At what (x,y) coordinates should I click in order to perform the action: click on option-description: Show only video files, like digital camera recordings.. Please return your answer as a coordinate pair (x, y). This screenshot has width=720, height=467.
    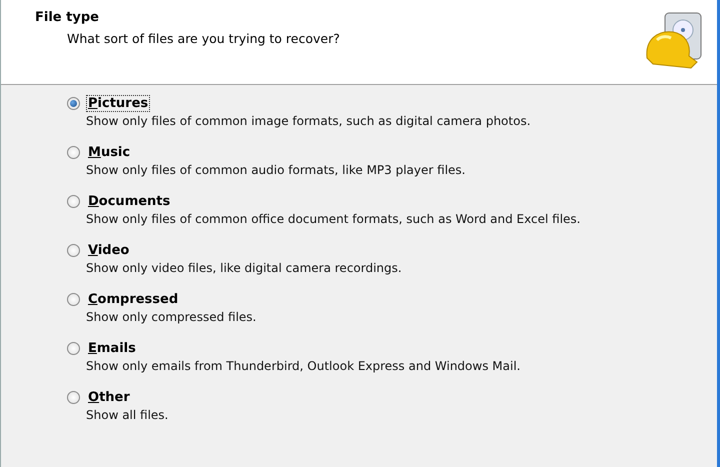
    Looking at the image, I should click on (244, 268).